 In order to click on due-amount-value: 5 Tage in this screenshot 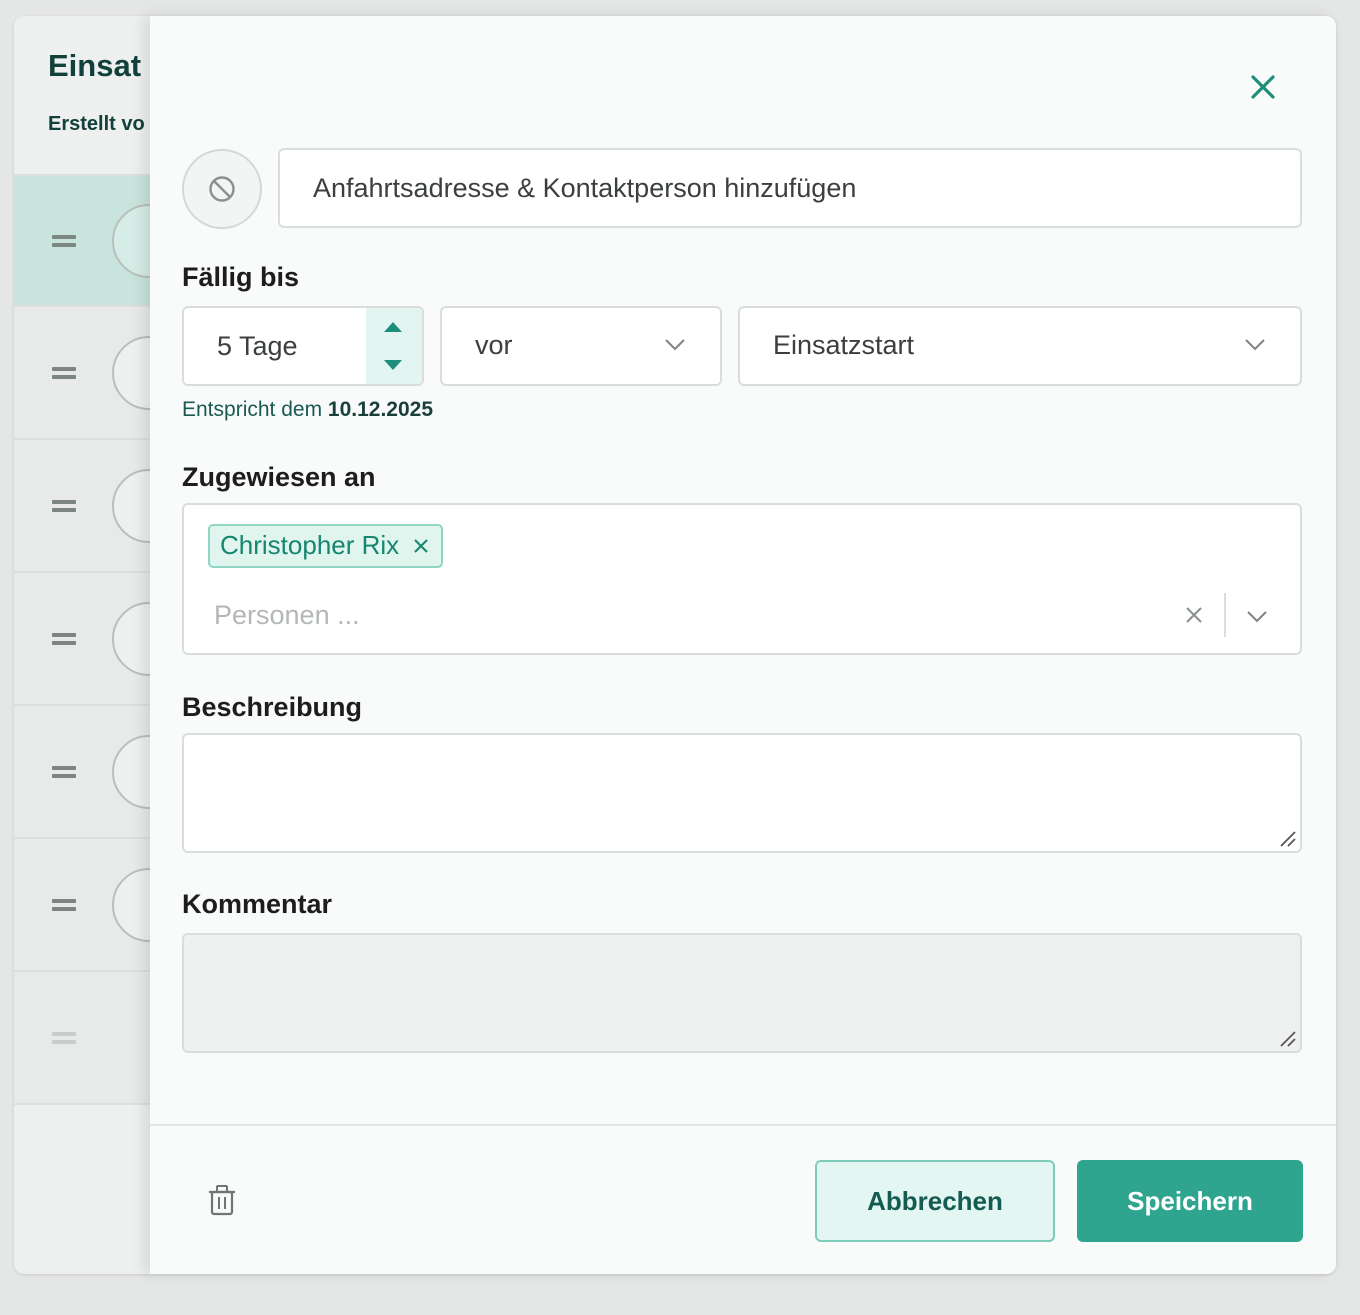, I will do `click(257, 346)`.